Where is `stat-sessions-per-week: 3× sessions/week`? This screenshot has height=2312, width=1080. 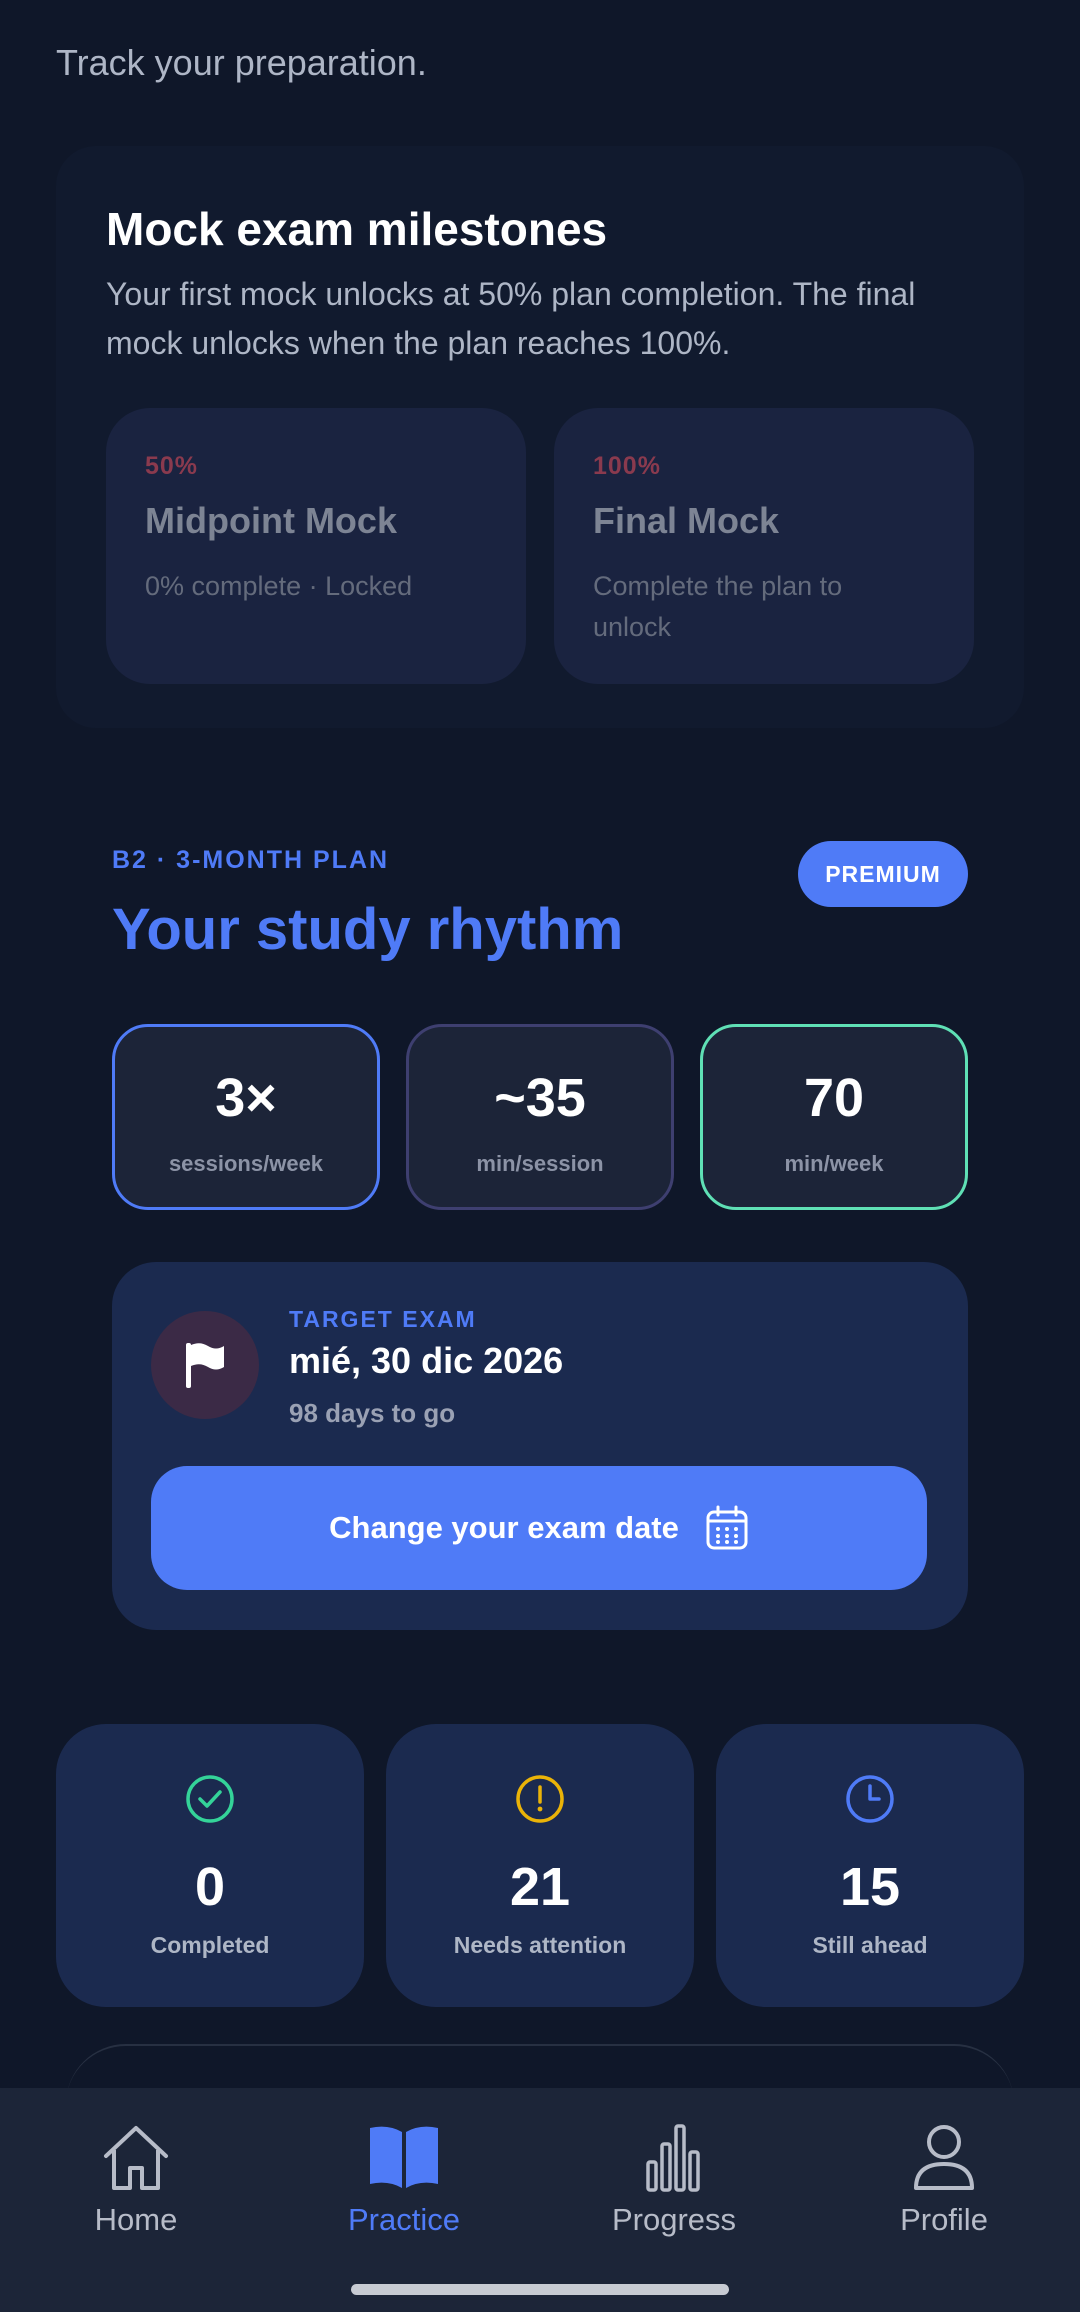 stat-sessions-per-week: 3× sessions/week is located at coordinates (246, 1117).